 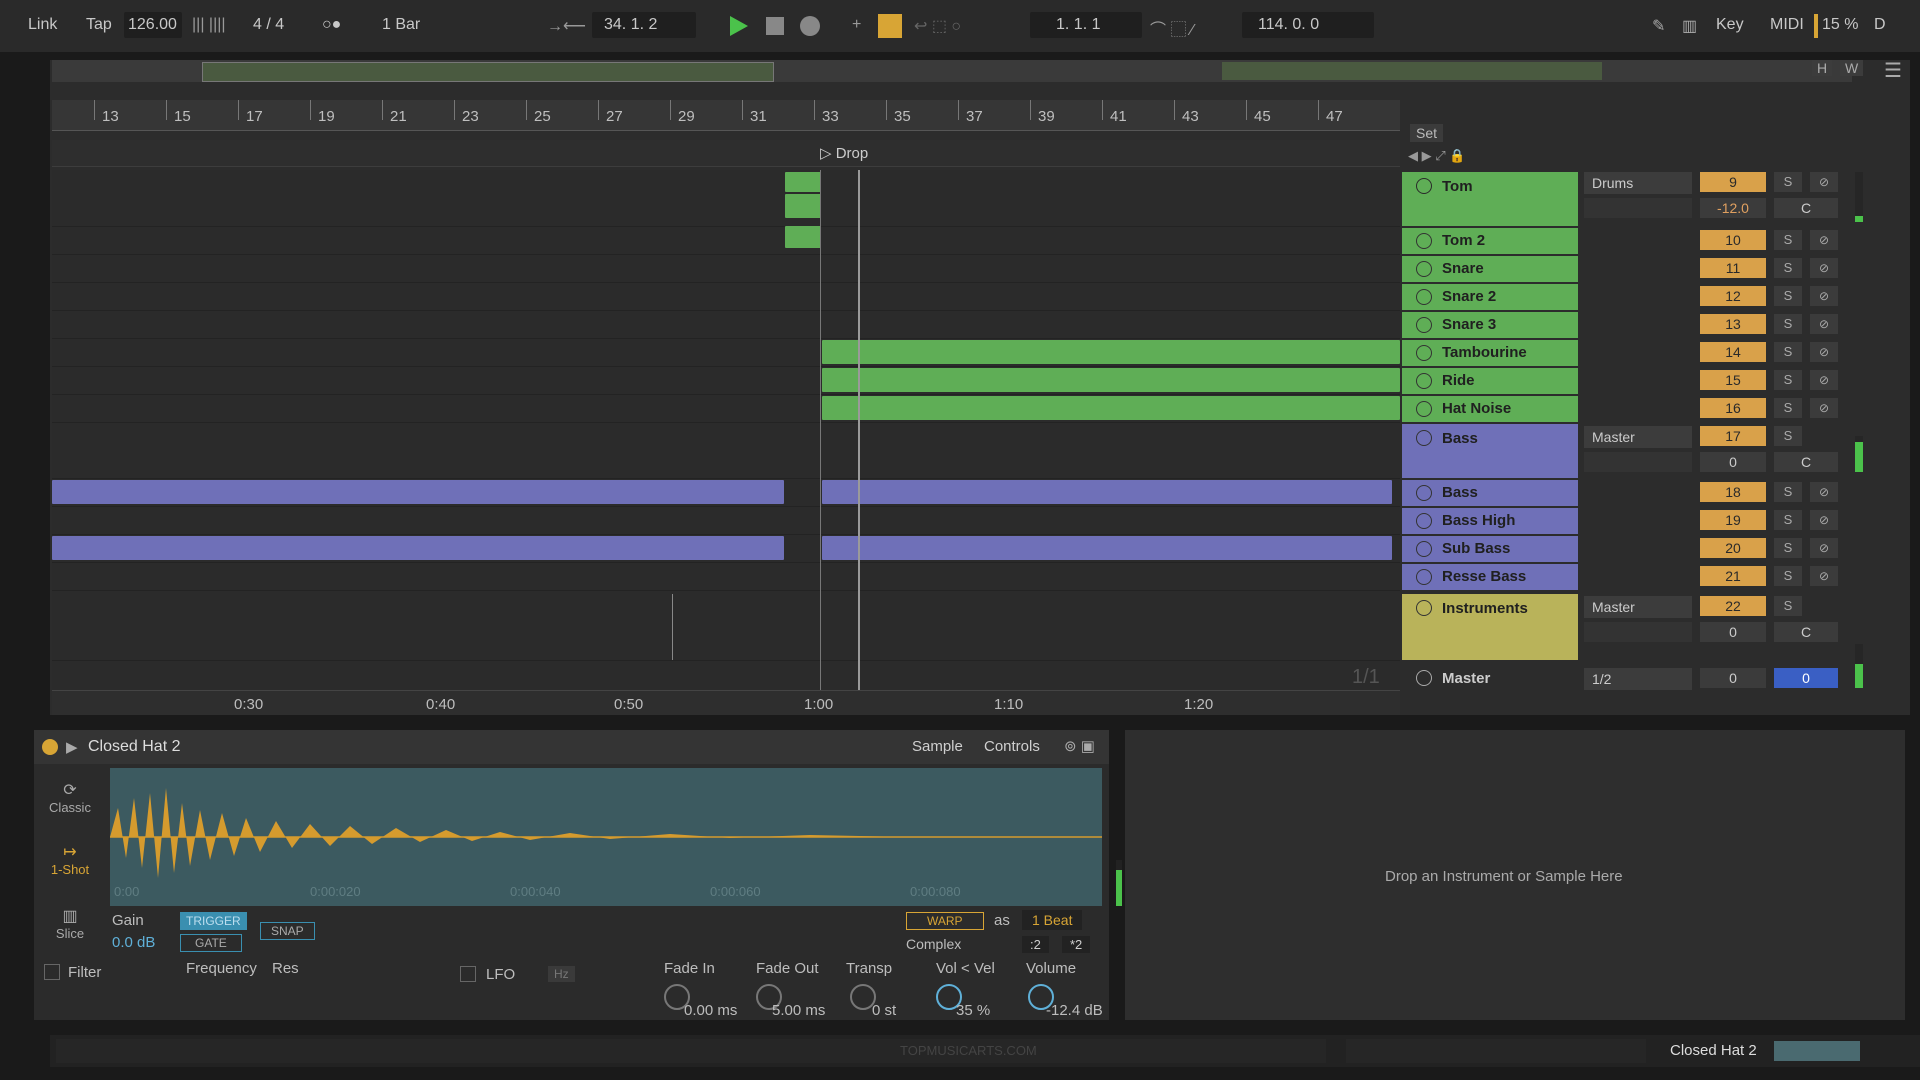 I want to click on tab-controls: Controls, so click(x=1012, y=746).